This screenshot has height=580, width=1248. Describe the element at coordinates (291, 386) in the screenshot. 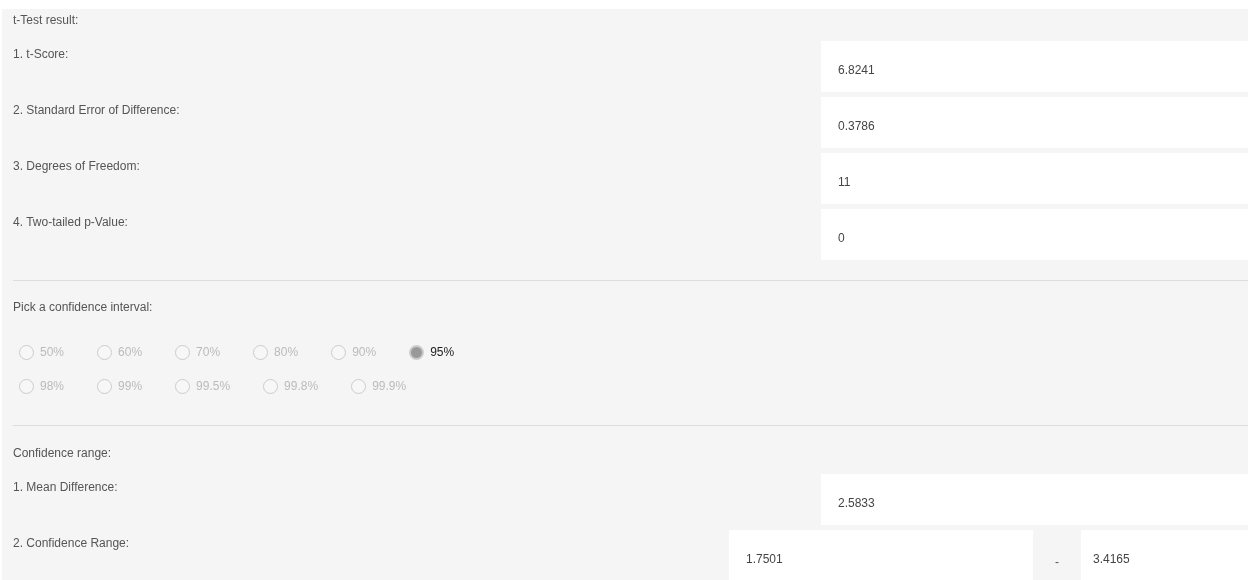

I see `radio-option: 99.8%` at that location.